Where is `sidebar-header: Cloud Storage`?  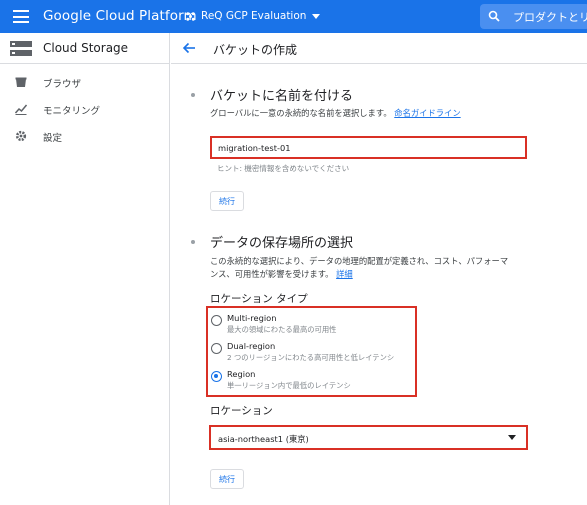 sidebar-header: Cloud Storage is located at coordinates (84, 48).